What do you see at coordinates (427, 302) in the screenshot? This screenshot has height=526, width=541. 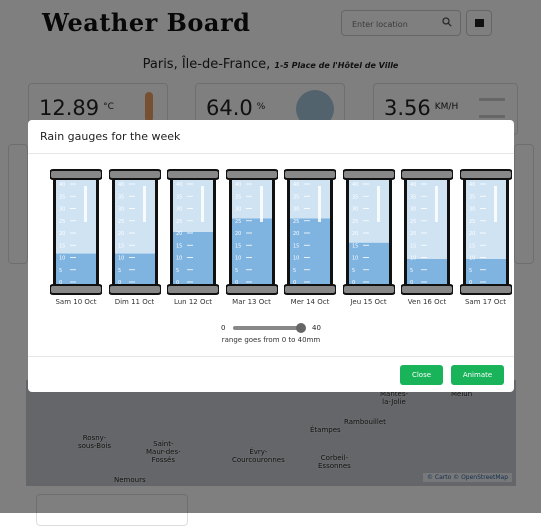 I see `gauge-day-label: Ven 16 Oct` at bounding box center [427, 302].